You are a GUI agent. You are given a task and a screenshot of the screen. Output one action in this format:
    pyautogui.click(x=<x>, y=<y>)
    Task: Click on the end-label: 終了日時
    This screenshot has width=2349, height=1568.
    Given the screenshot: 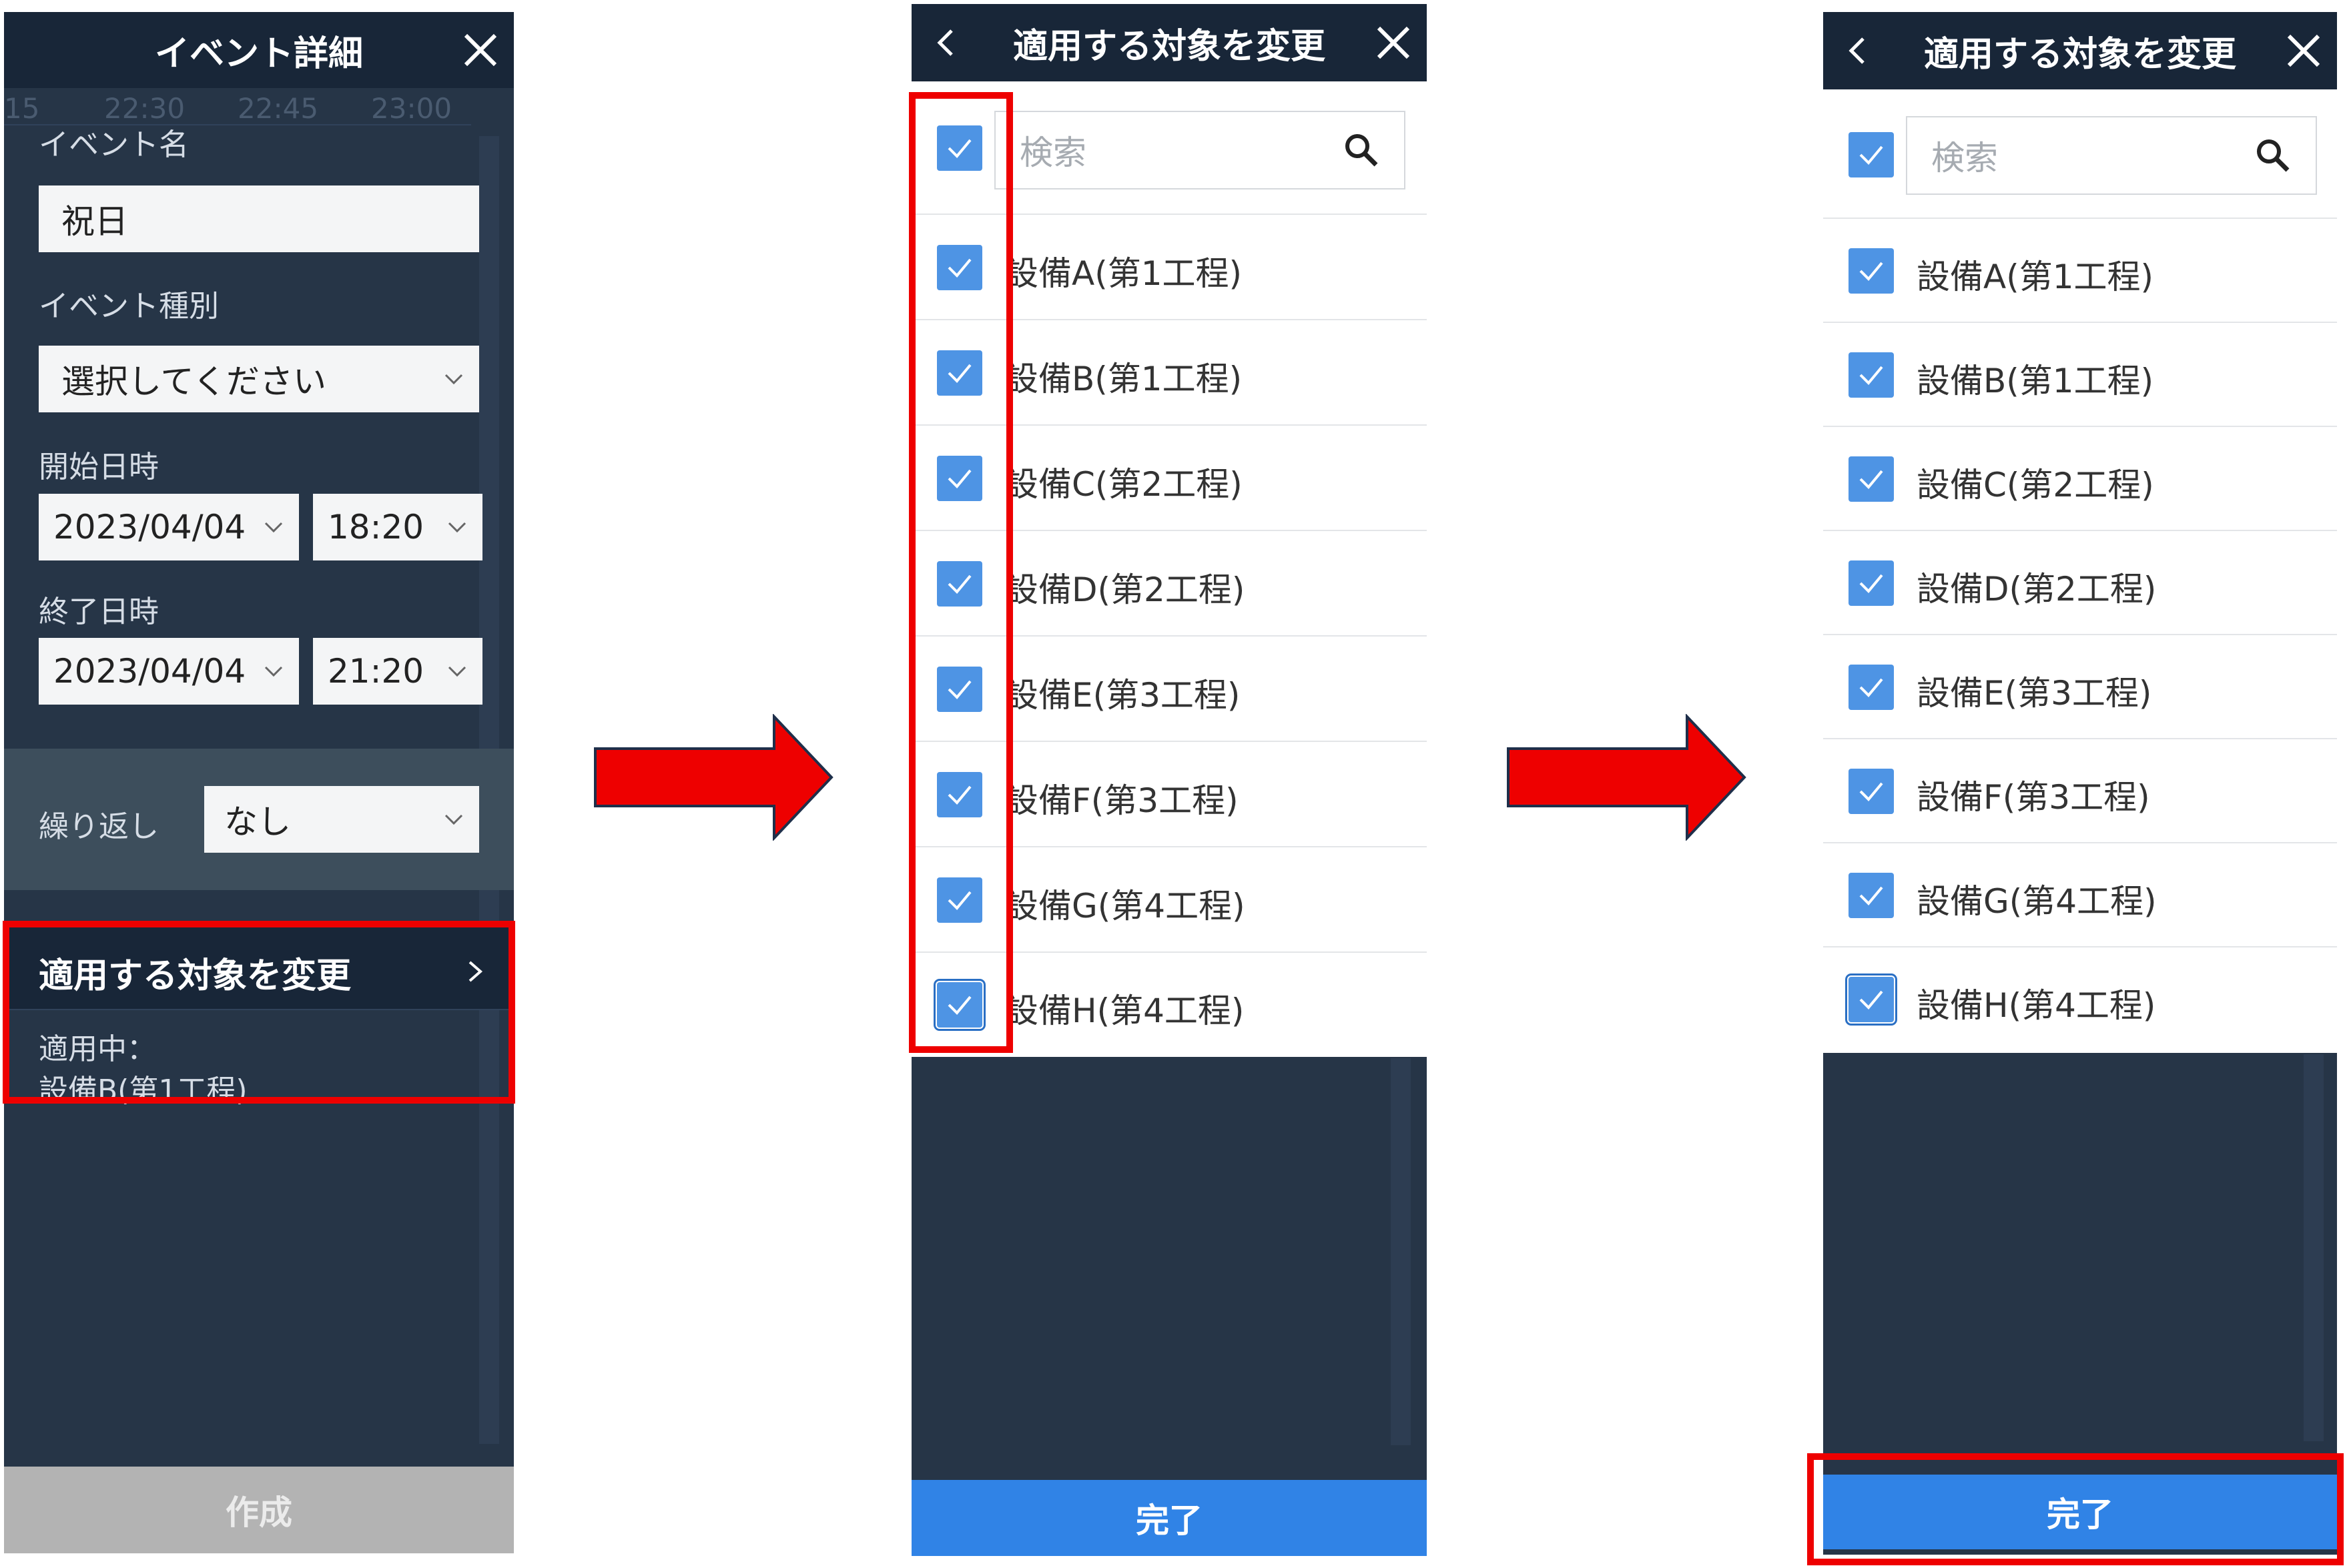 What is the action you would take?
    pyautogui.click(x=99, y=611)
    